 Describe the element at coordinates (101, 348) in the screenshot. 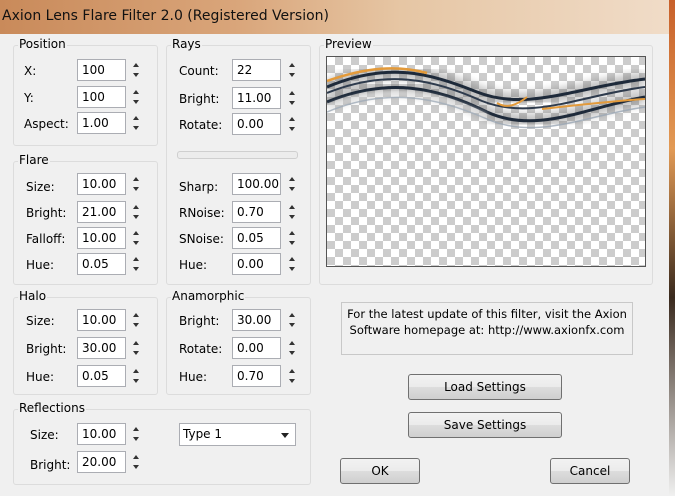

I see `halo-bright-input: 30.00` at that location.